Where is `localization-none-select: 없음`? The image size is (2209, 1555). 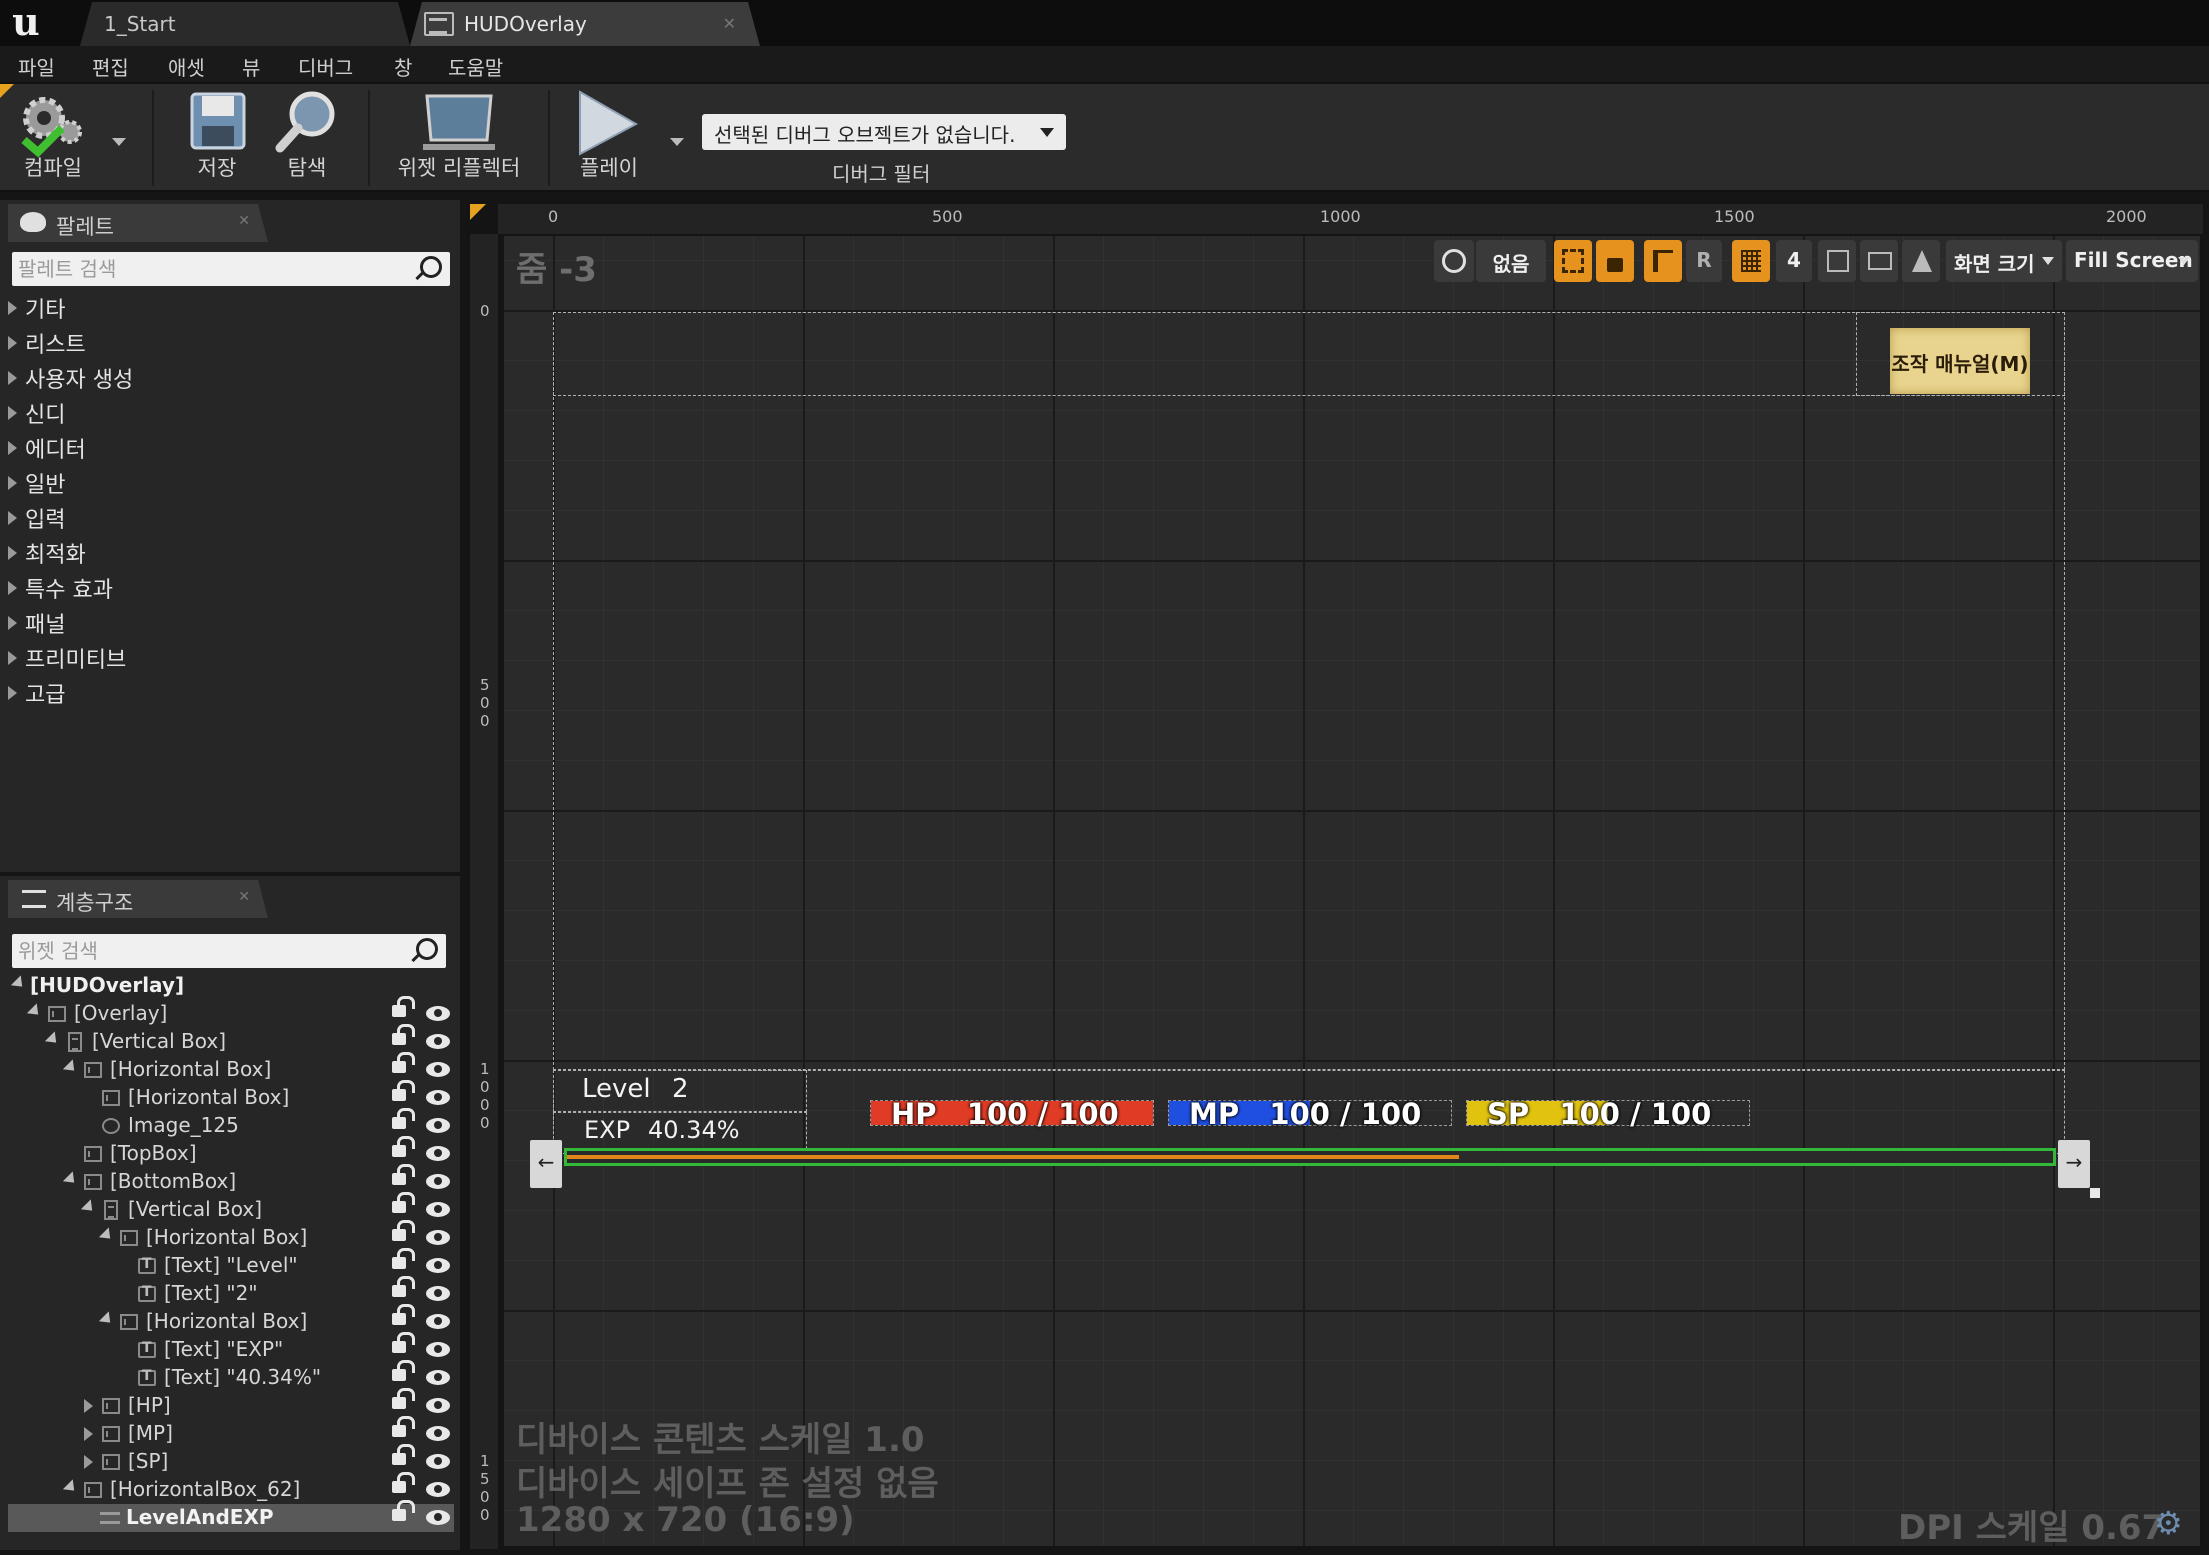
localization-none-select: 없음 is located at coordinates (1511, 261).